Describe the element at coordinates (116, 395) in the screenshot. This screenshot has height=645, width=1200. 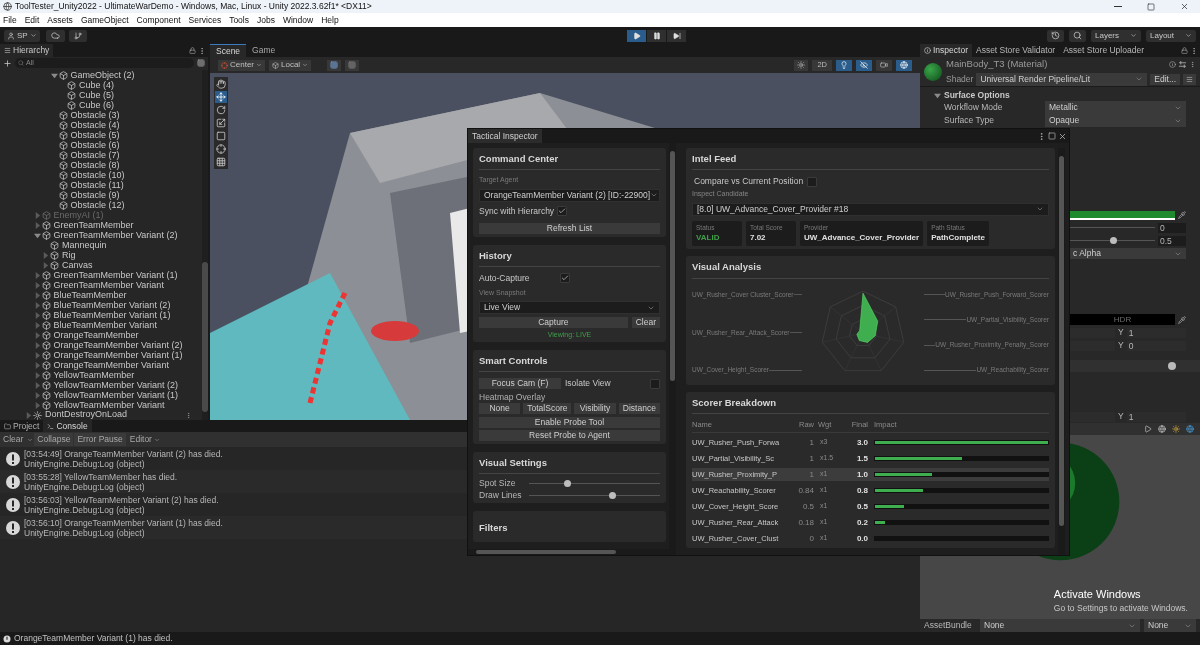
I see `hierarchy-item: YellowTeamMember Variant (1)` at that location.